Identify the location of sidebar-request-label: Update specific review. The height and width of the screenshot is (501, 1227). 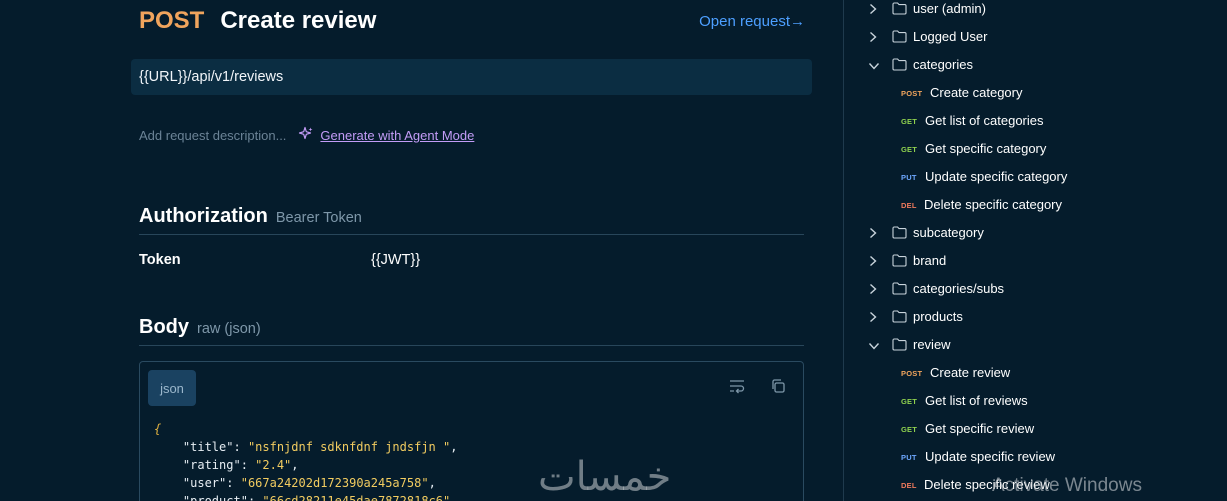
(990, 456).